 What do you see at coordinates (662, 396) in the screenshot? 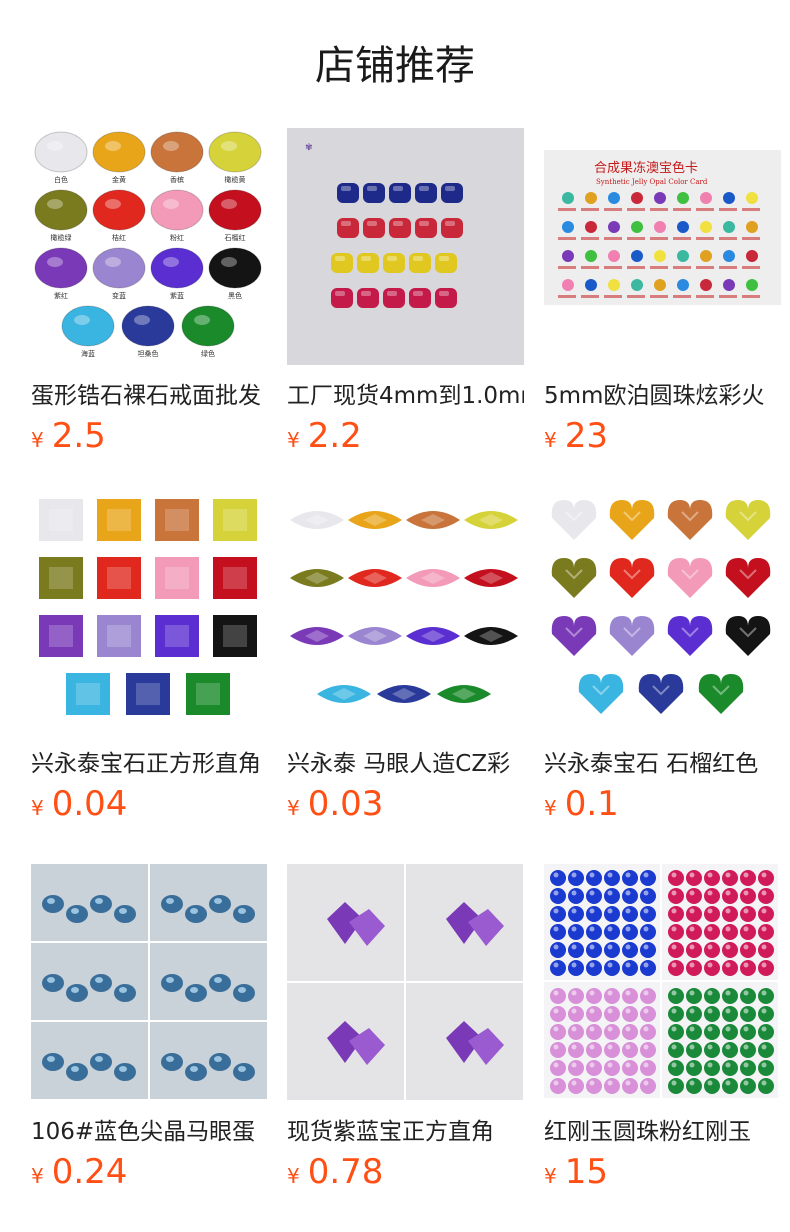
I see `product-name: 5mm欧泊圆珠炫彩火` at bounding box center [662, 396].